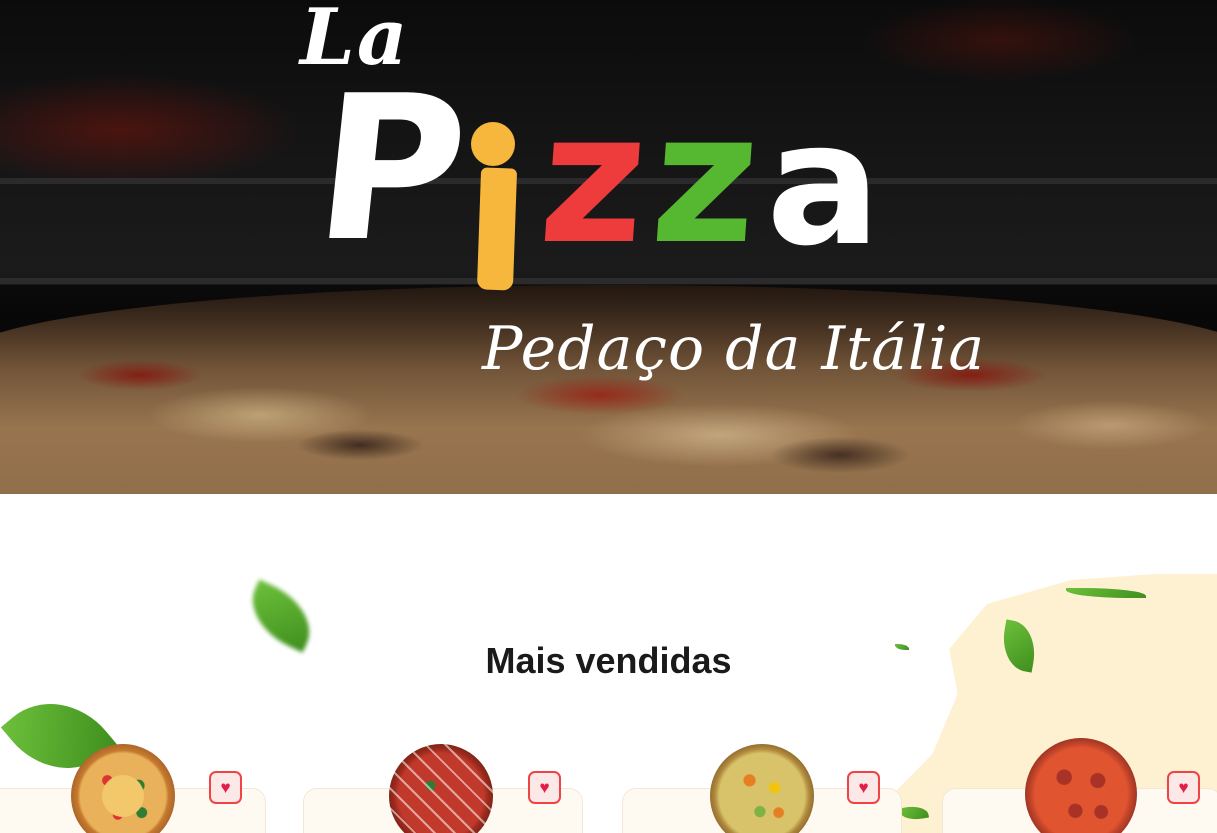  Describe the element at coordinates (495, 200) in the screenshot. I see `logo-letter-i` at that location.